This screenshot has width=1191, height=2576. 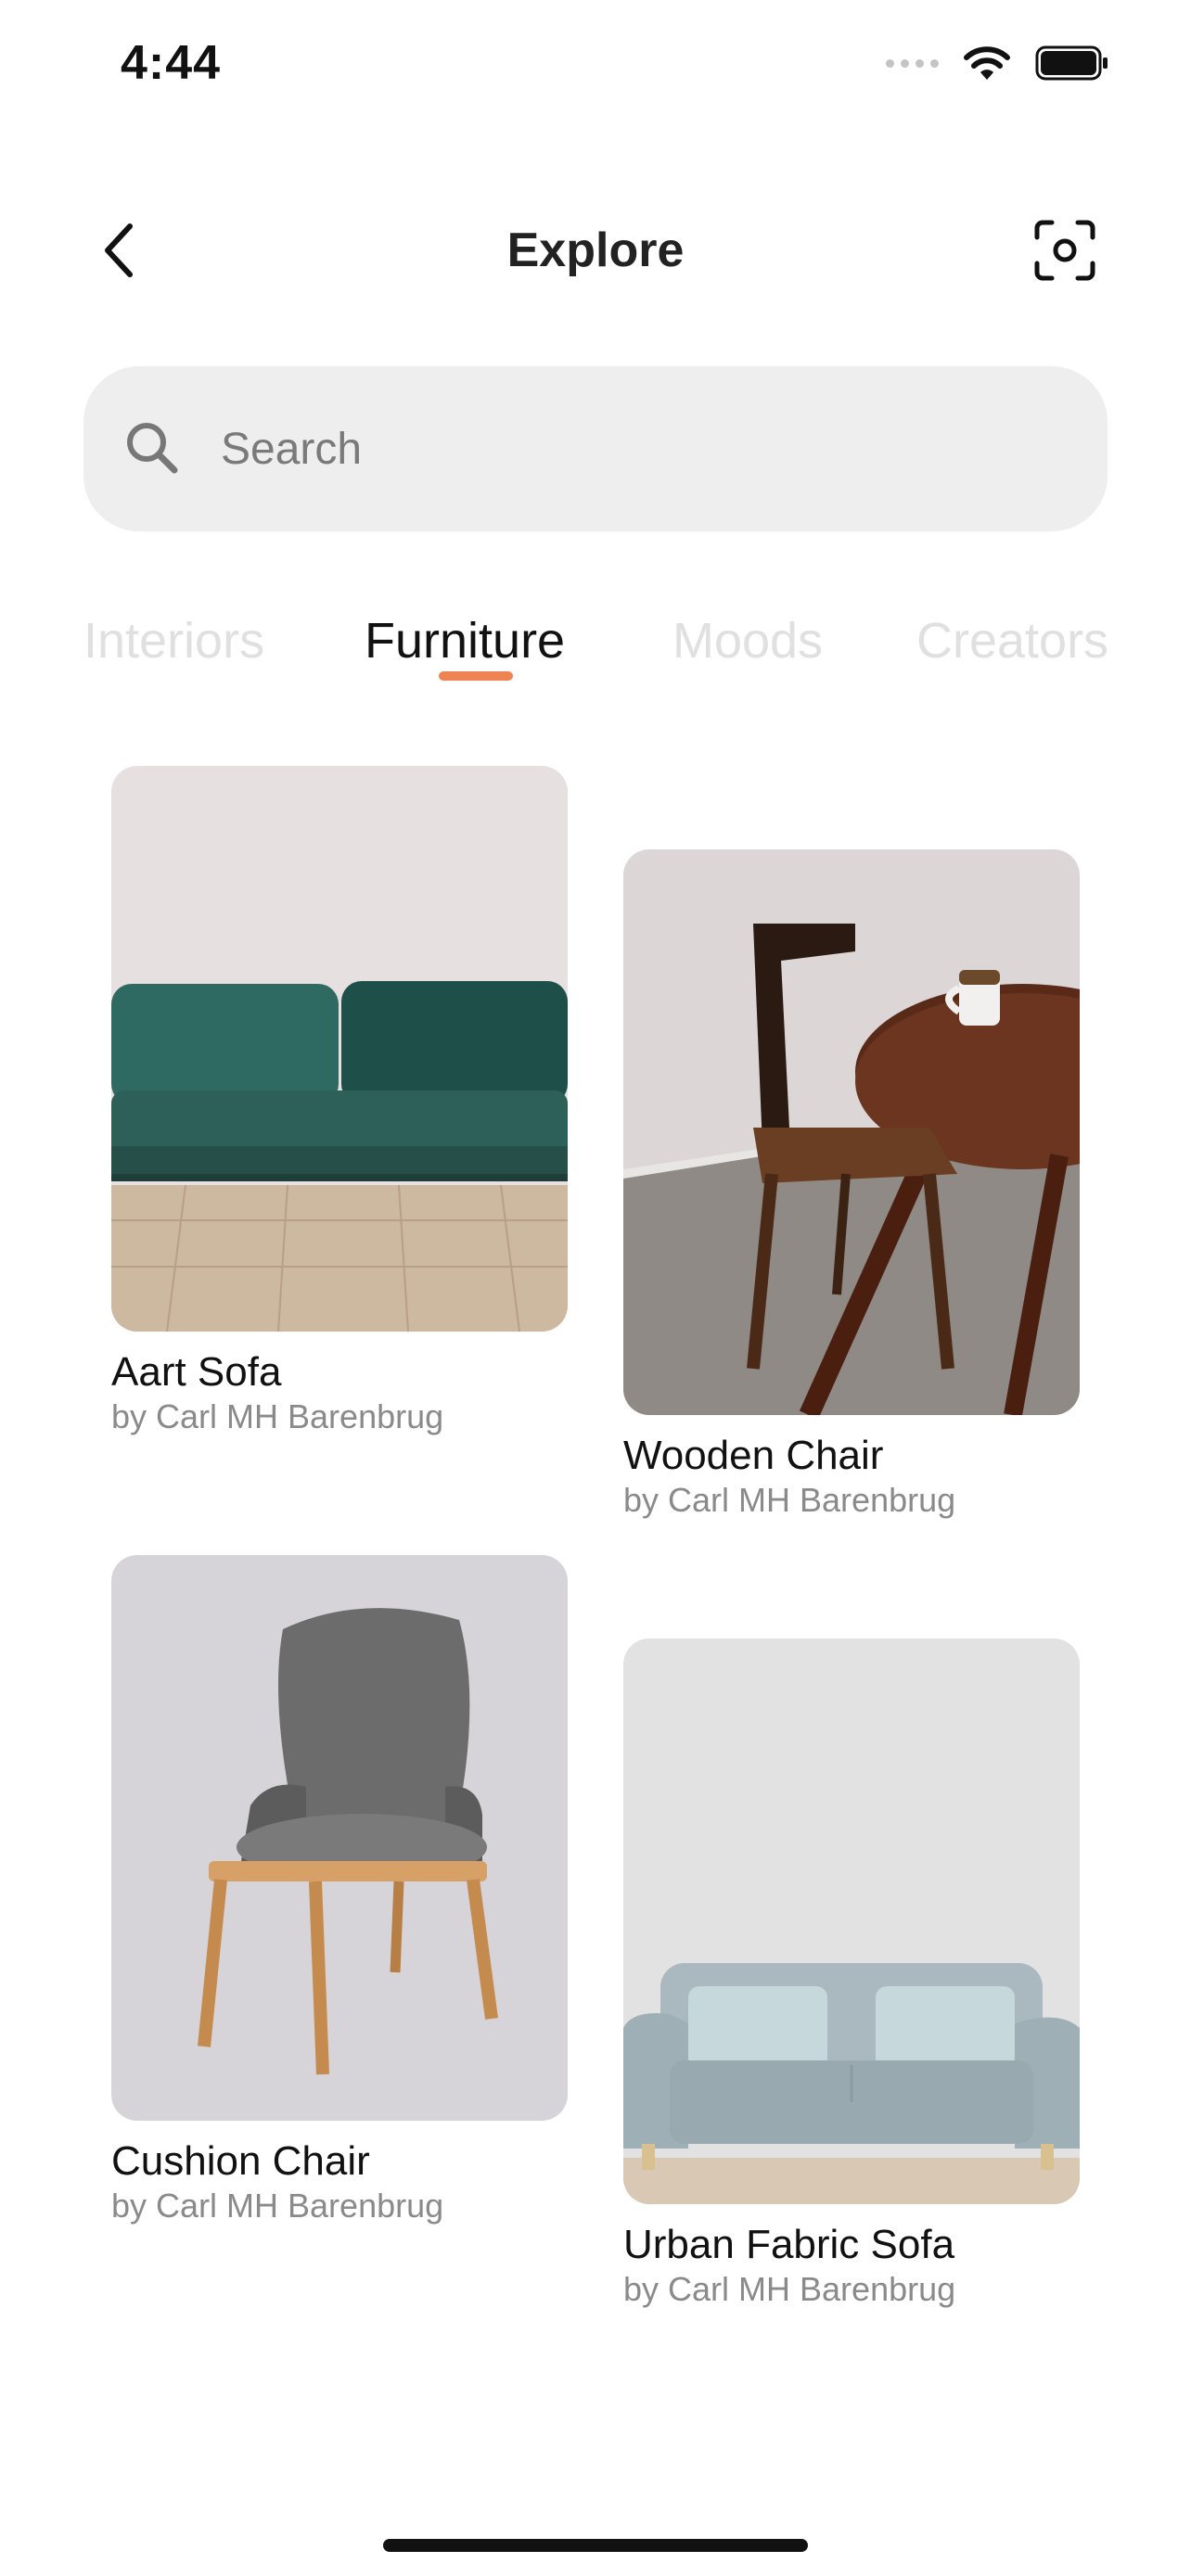 I want to click on search-input, so click(x=638, y=449).